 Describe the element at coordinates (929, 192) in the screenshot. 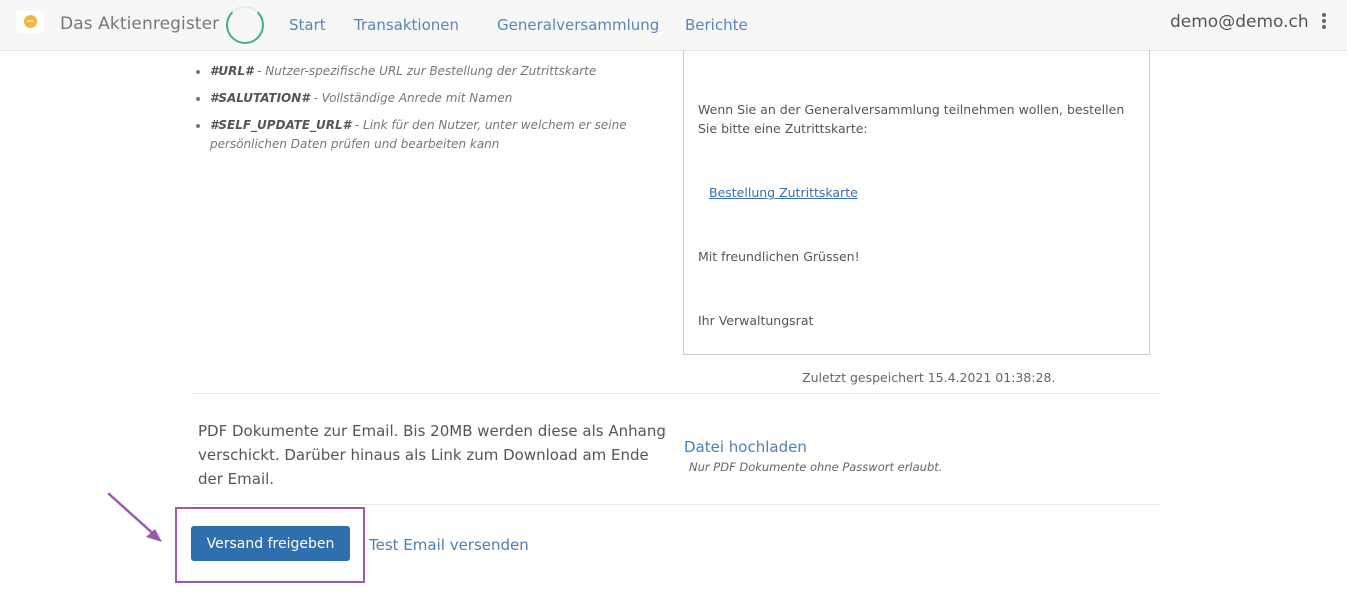

I see `preview-link-row: Bestellung Zutrittskarte` at that location.